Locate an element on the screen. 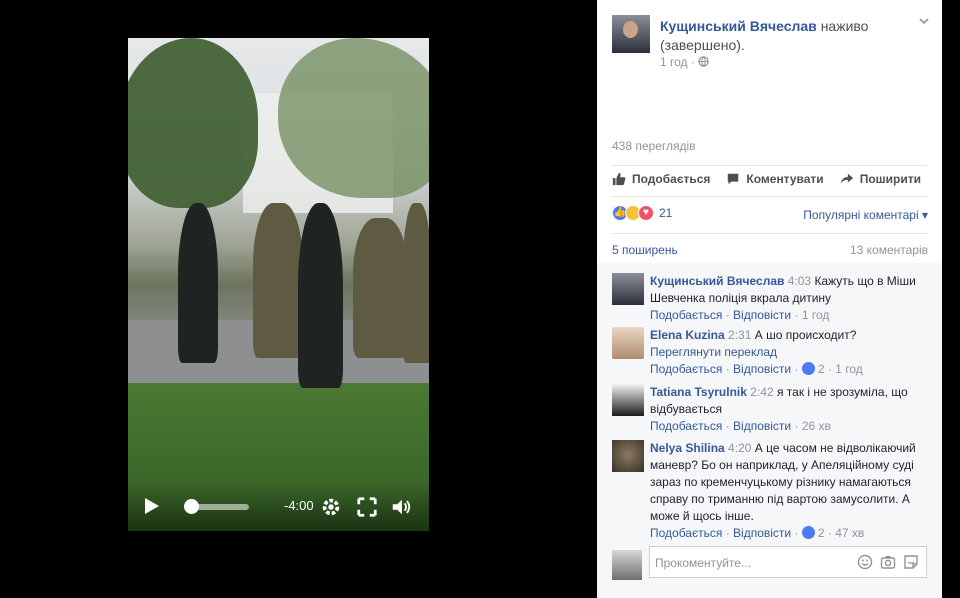 This screenshot has width=960, height=598. emoji-icon is located at coordinates (865, 562).